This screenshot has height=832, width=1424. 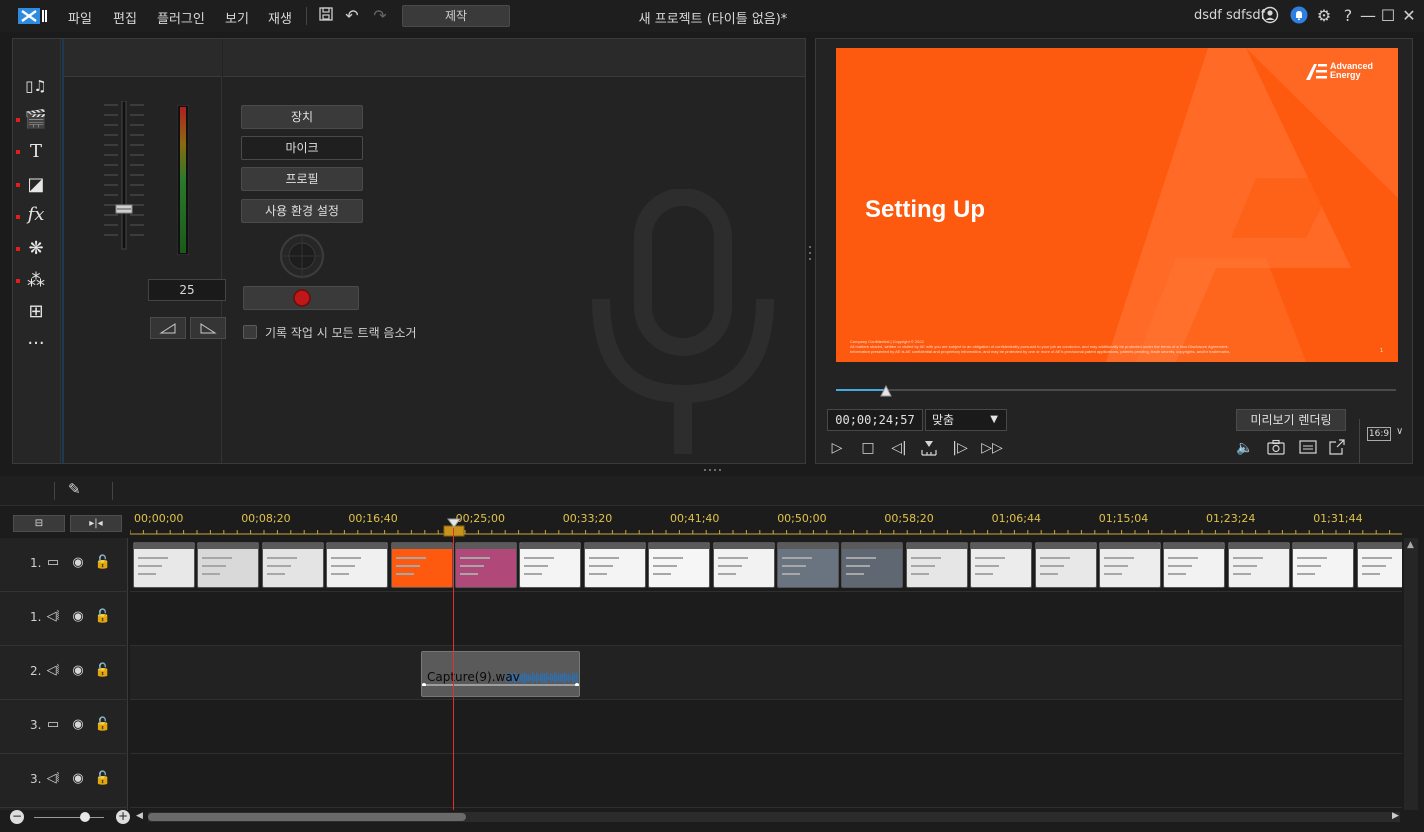 What do you see at coordinates (766, 673) in the screenshot?
I see `audio-track-2-lane: Capture(9).wav` at bounding box center [766, 673].